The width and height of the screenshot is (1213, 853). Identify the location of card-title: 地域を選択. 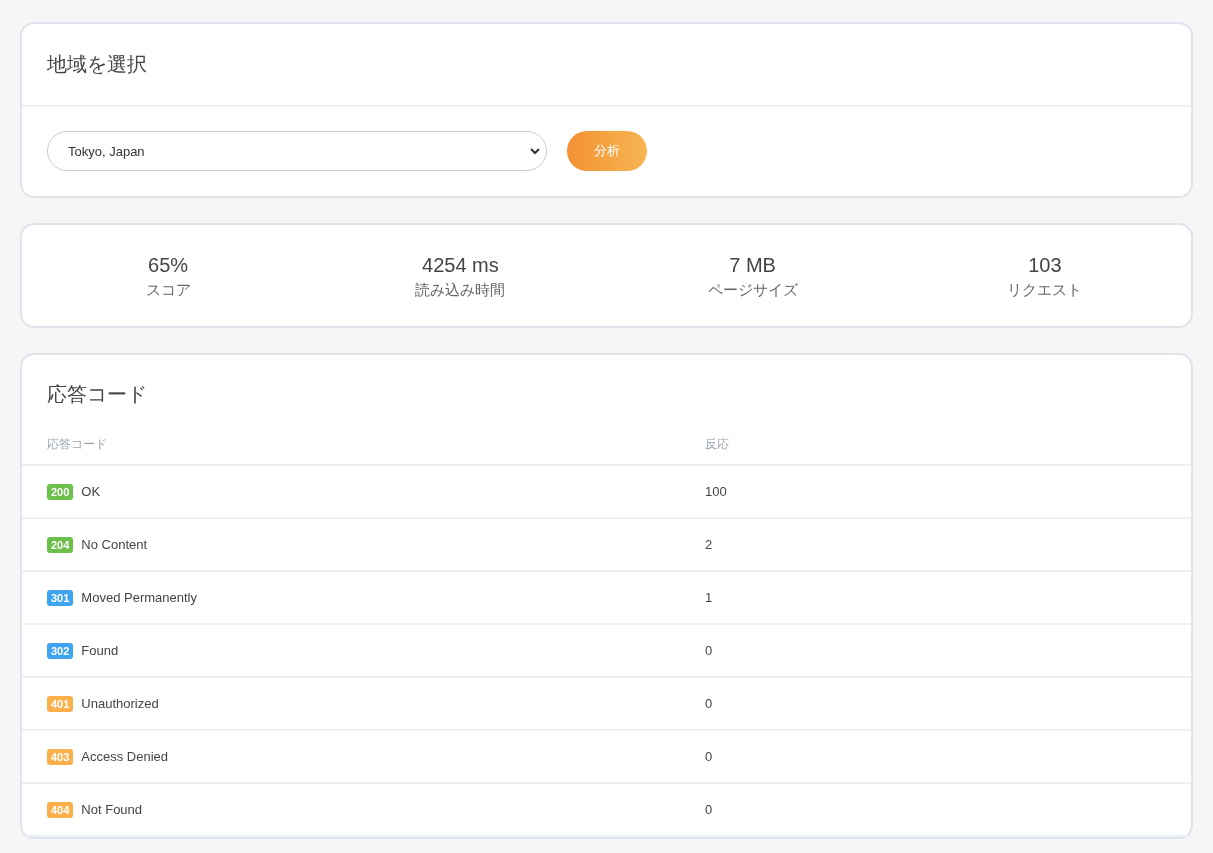
(97, 64).